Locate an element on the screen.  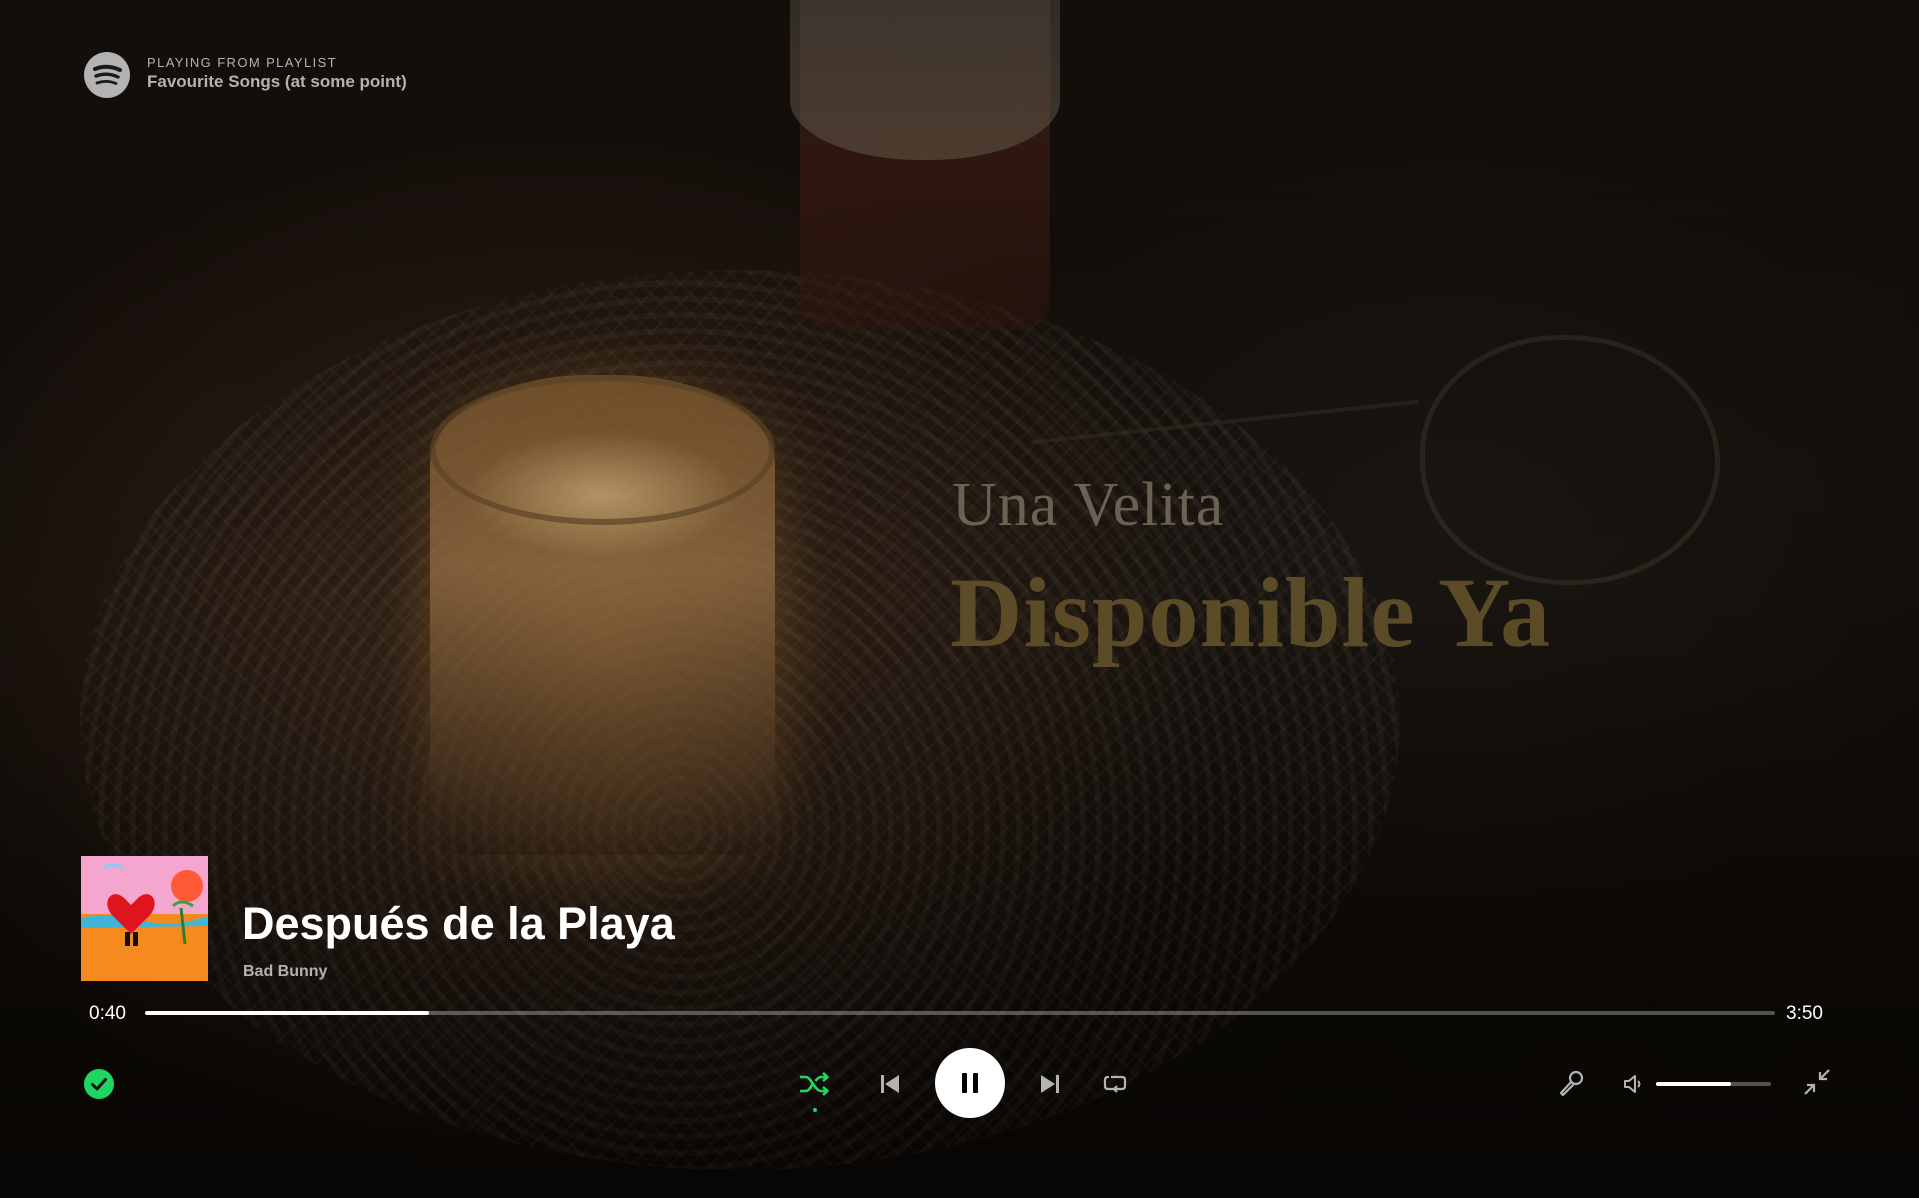
playing-from-label: PLAYING FROM PLAYLIST is located at coordinates (242, 62).